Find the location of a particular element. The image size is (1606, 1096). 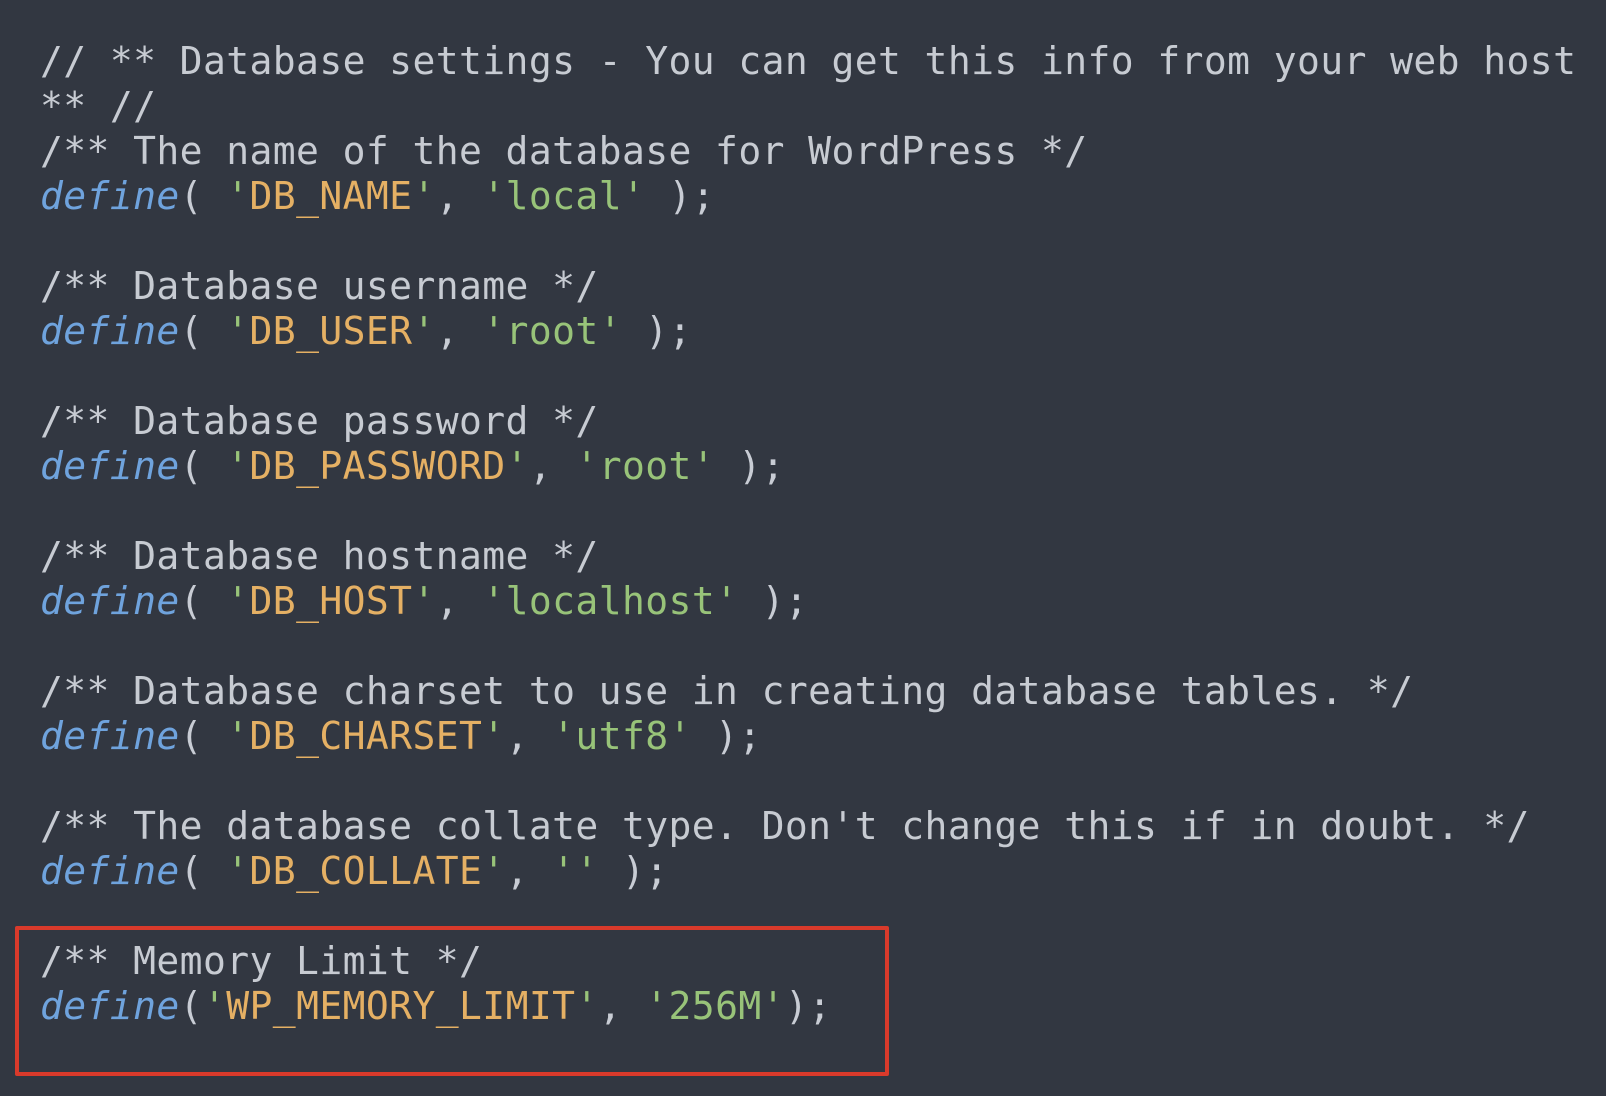

db-host-comment: /** Database hostname */ is located at coordinates (319, 556).